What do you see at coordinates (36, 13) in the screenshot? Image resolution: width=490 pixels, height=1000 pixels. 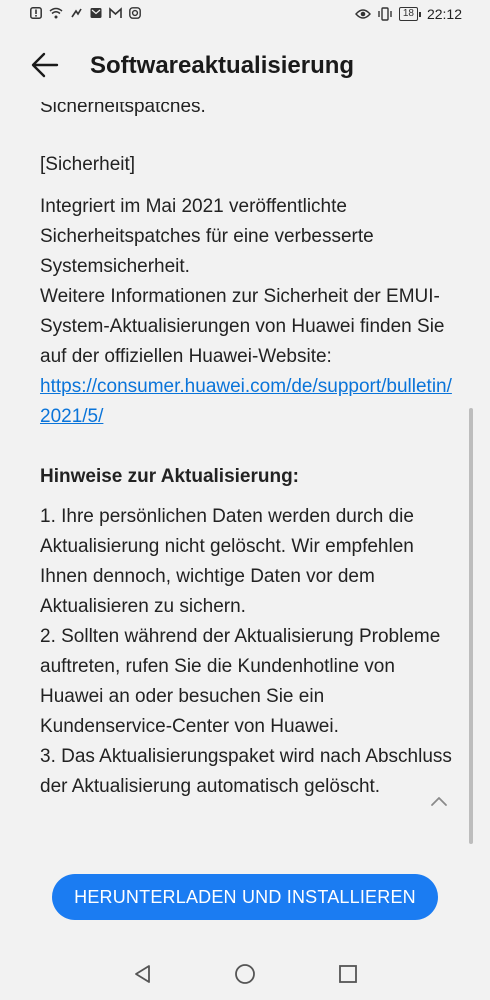 I see `alert-icon` at bounding box center [36, 13].